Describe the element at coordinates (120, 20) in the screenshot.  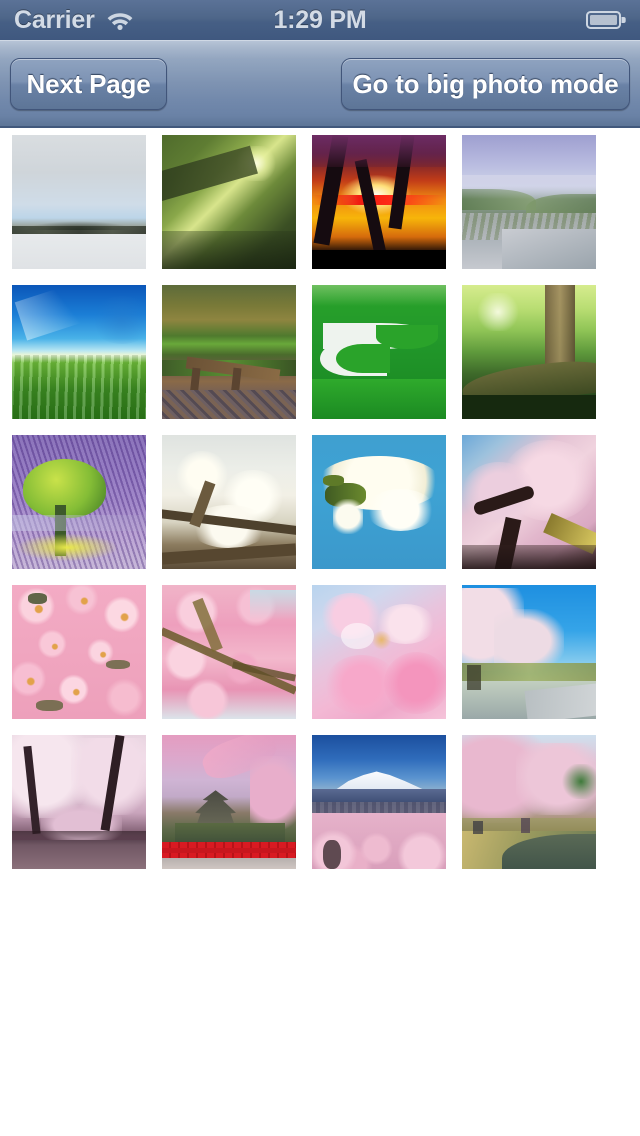
I see `wifi-icon` at that location.